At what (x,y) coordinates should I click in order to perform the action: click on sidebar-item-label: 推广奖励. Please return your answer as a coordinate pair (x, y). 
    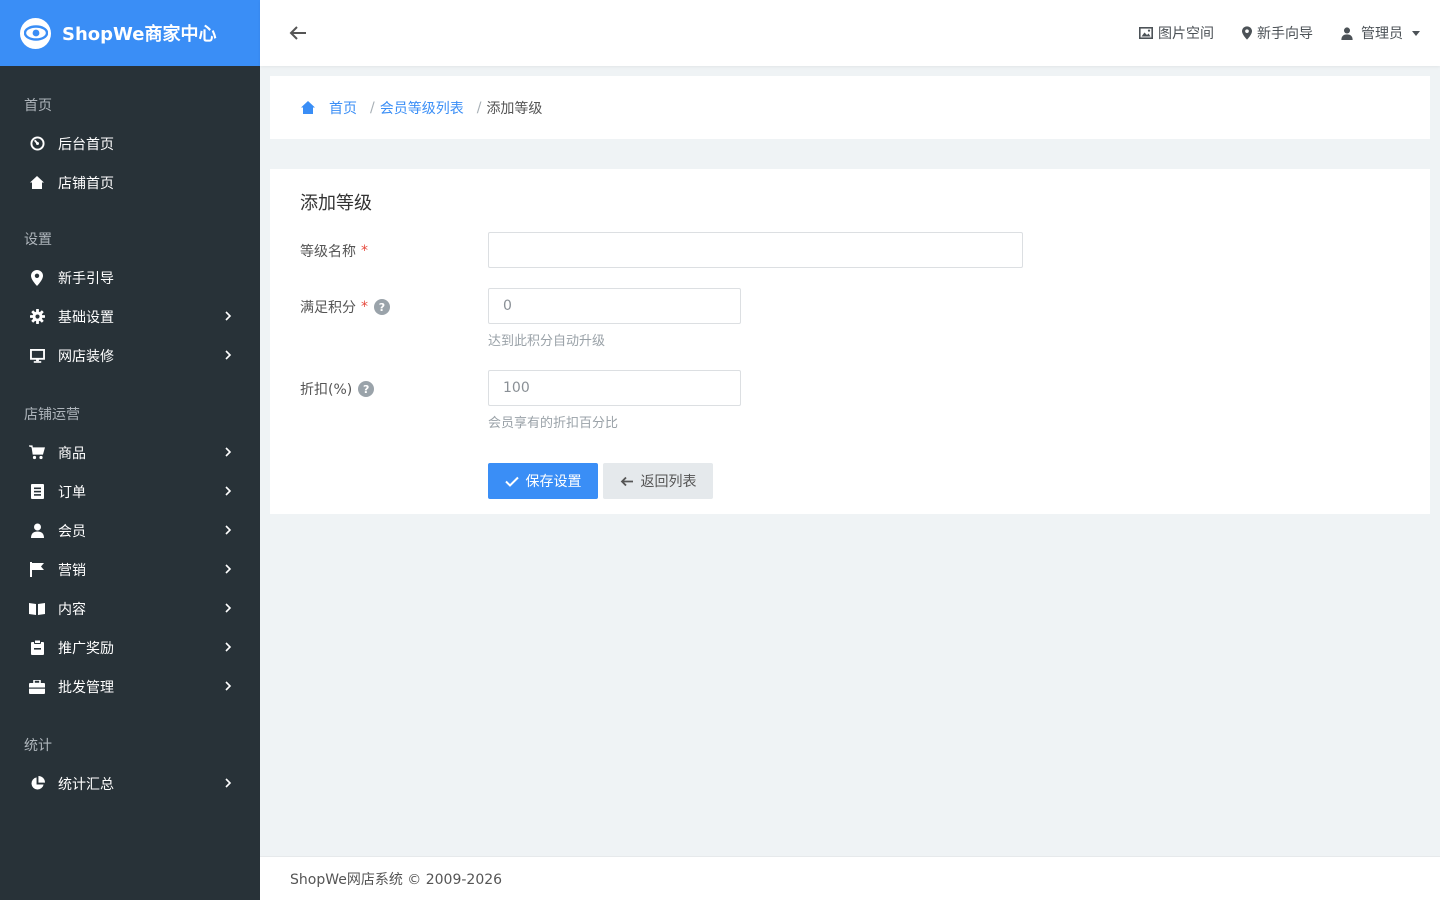
    Looking at the image, I should click on (86, 648).